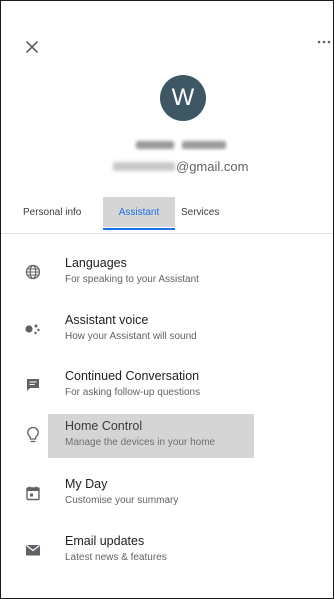 The image size is (334, 599). Describe the element at coordinates (33, 435) in the screenshot. I see `lightbulb-icon` at that location.